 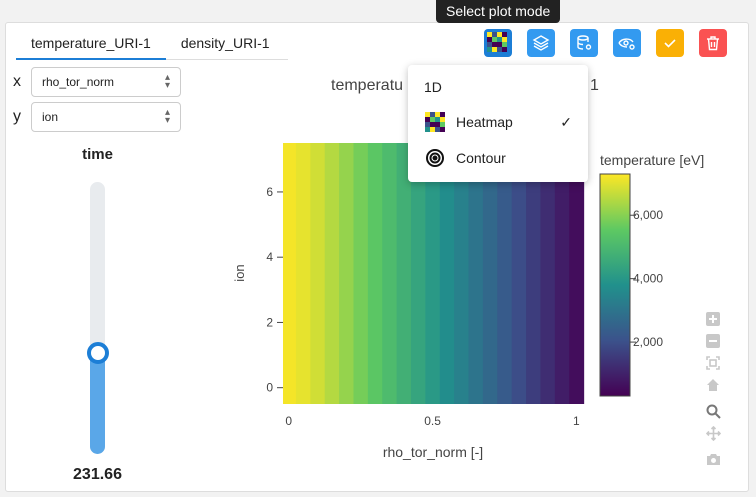 What do you see at coordinates (91, 44) in the screenshot?
I see `tab-temperature: temperature_URI-1` at bounding box center [91, 44].